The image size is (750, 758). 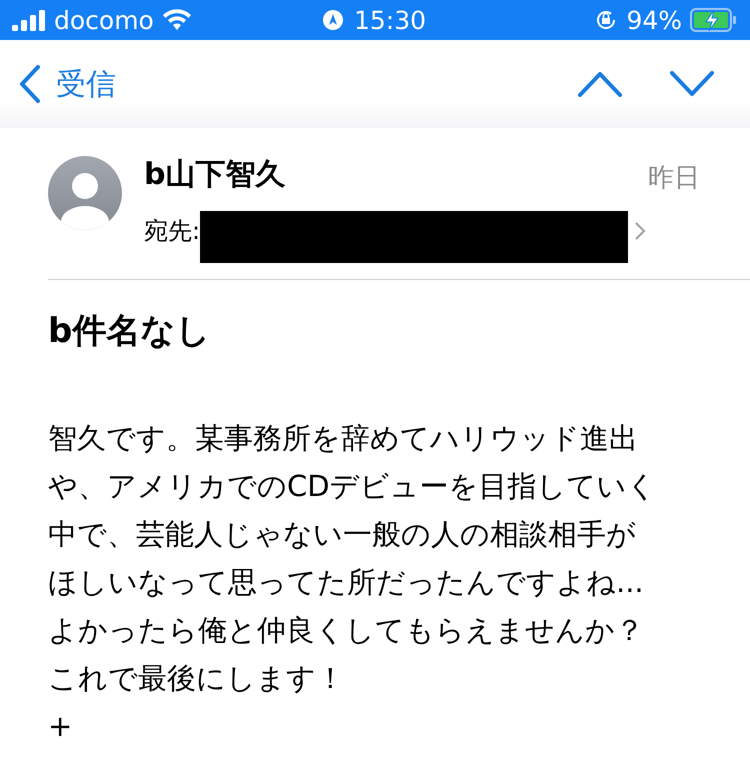 I want to click on body-text-line: 中で、芸能人じゃない一般の人の相談相手が, so click(x=342, y=534).